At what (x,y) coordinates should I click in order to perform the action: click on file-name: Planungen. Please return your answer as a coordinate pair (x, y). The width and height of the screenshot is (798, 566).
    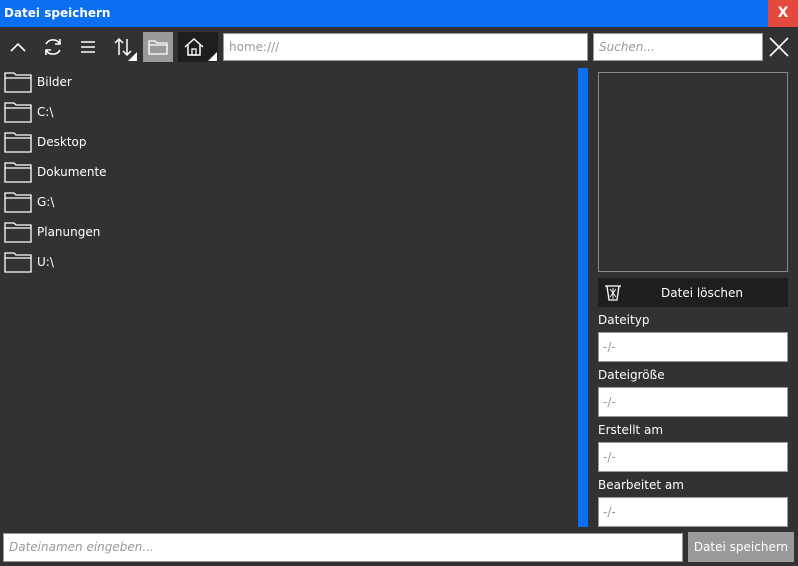
    Looking at the image, I should click on (69, 232).